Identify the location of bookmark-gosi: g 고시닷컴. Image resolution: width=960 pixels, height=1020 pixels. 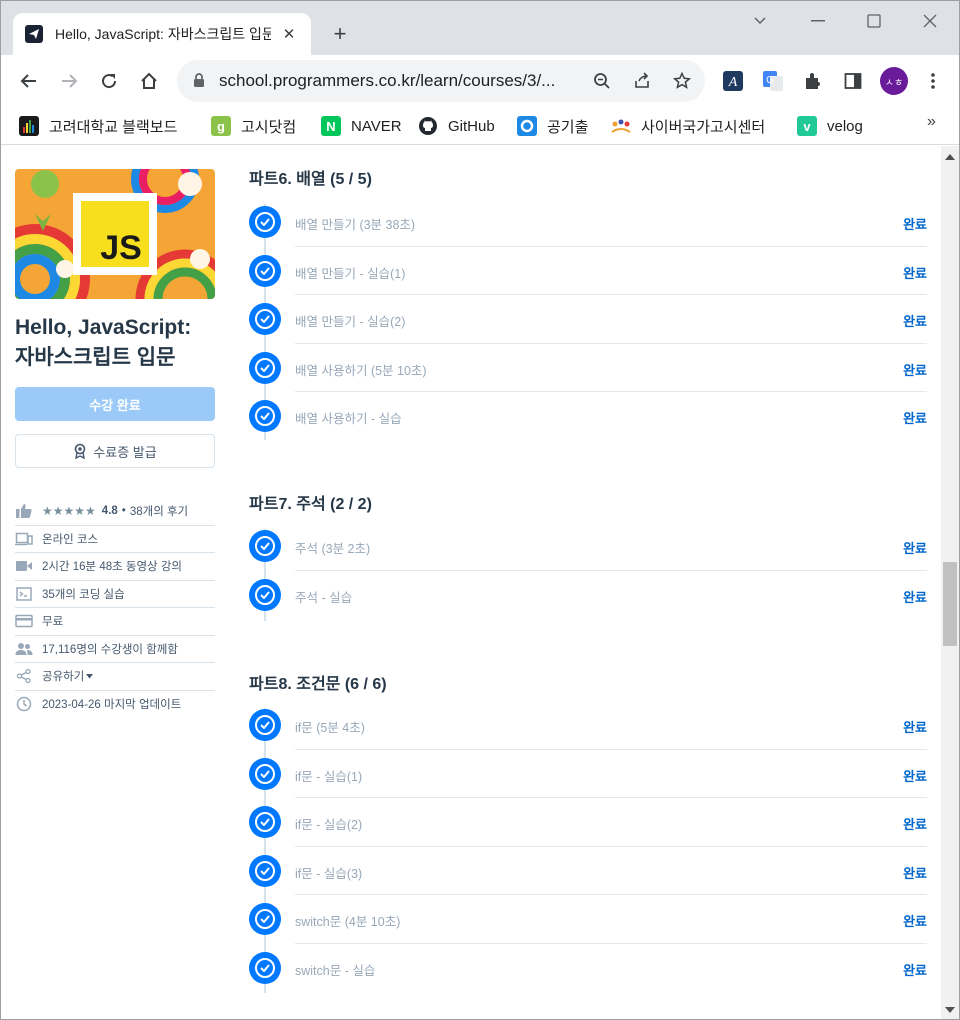
(253, 126).